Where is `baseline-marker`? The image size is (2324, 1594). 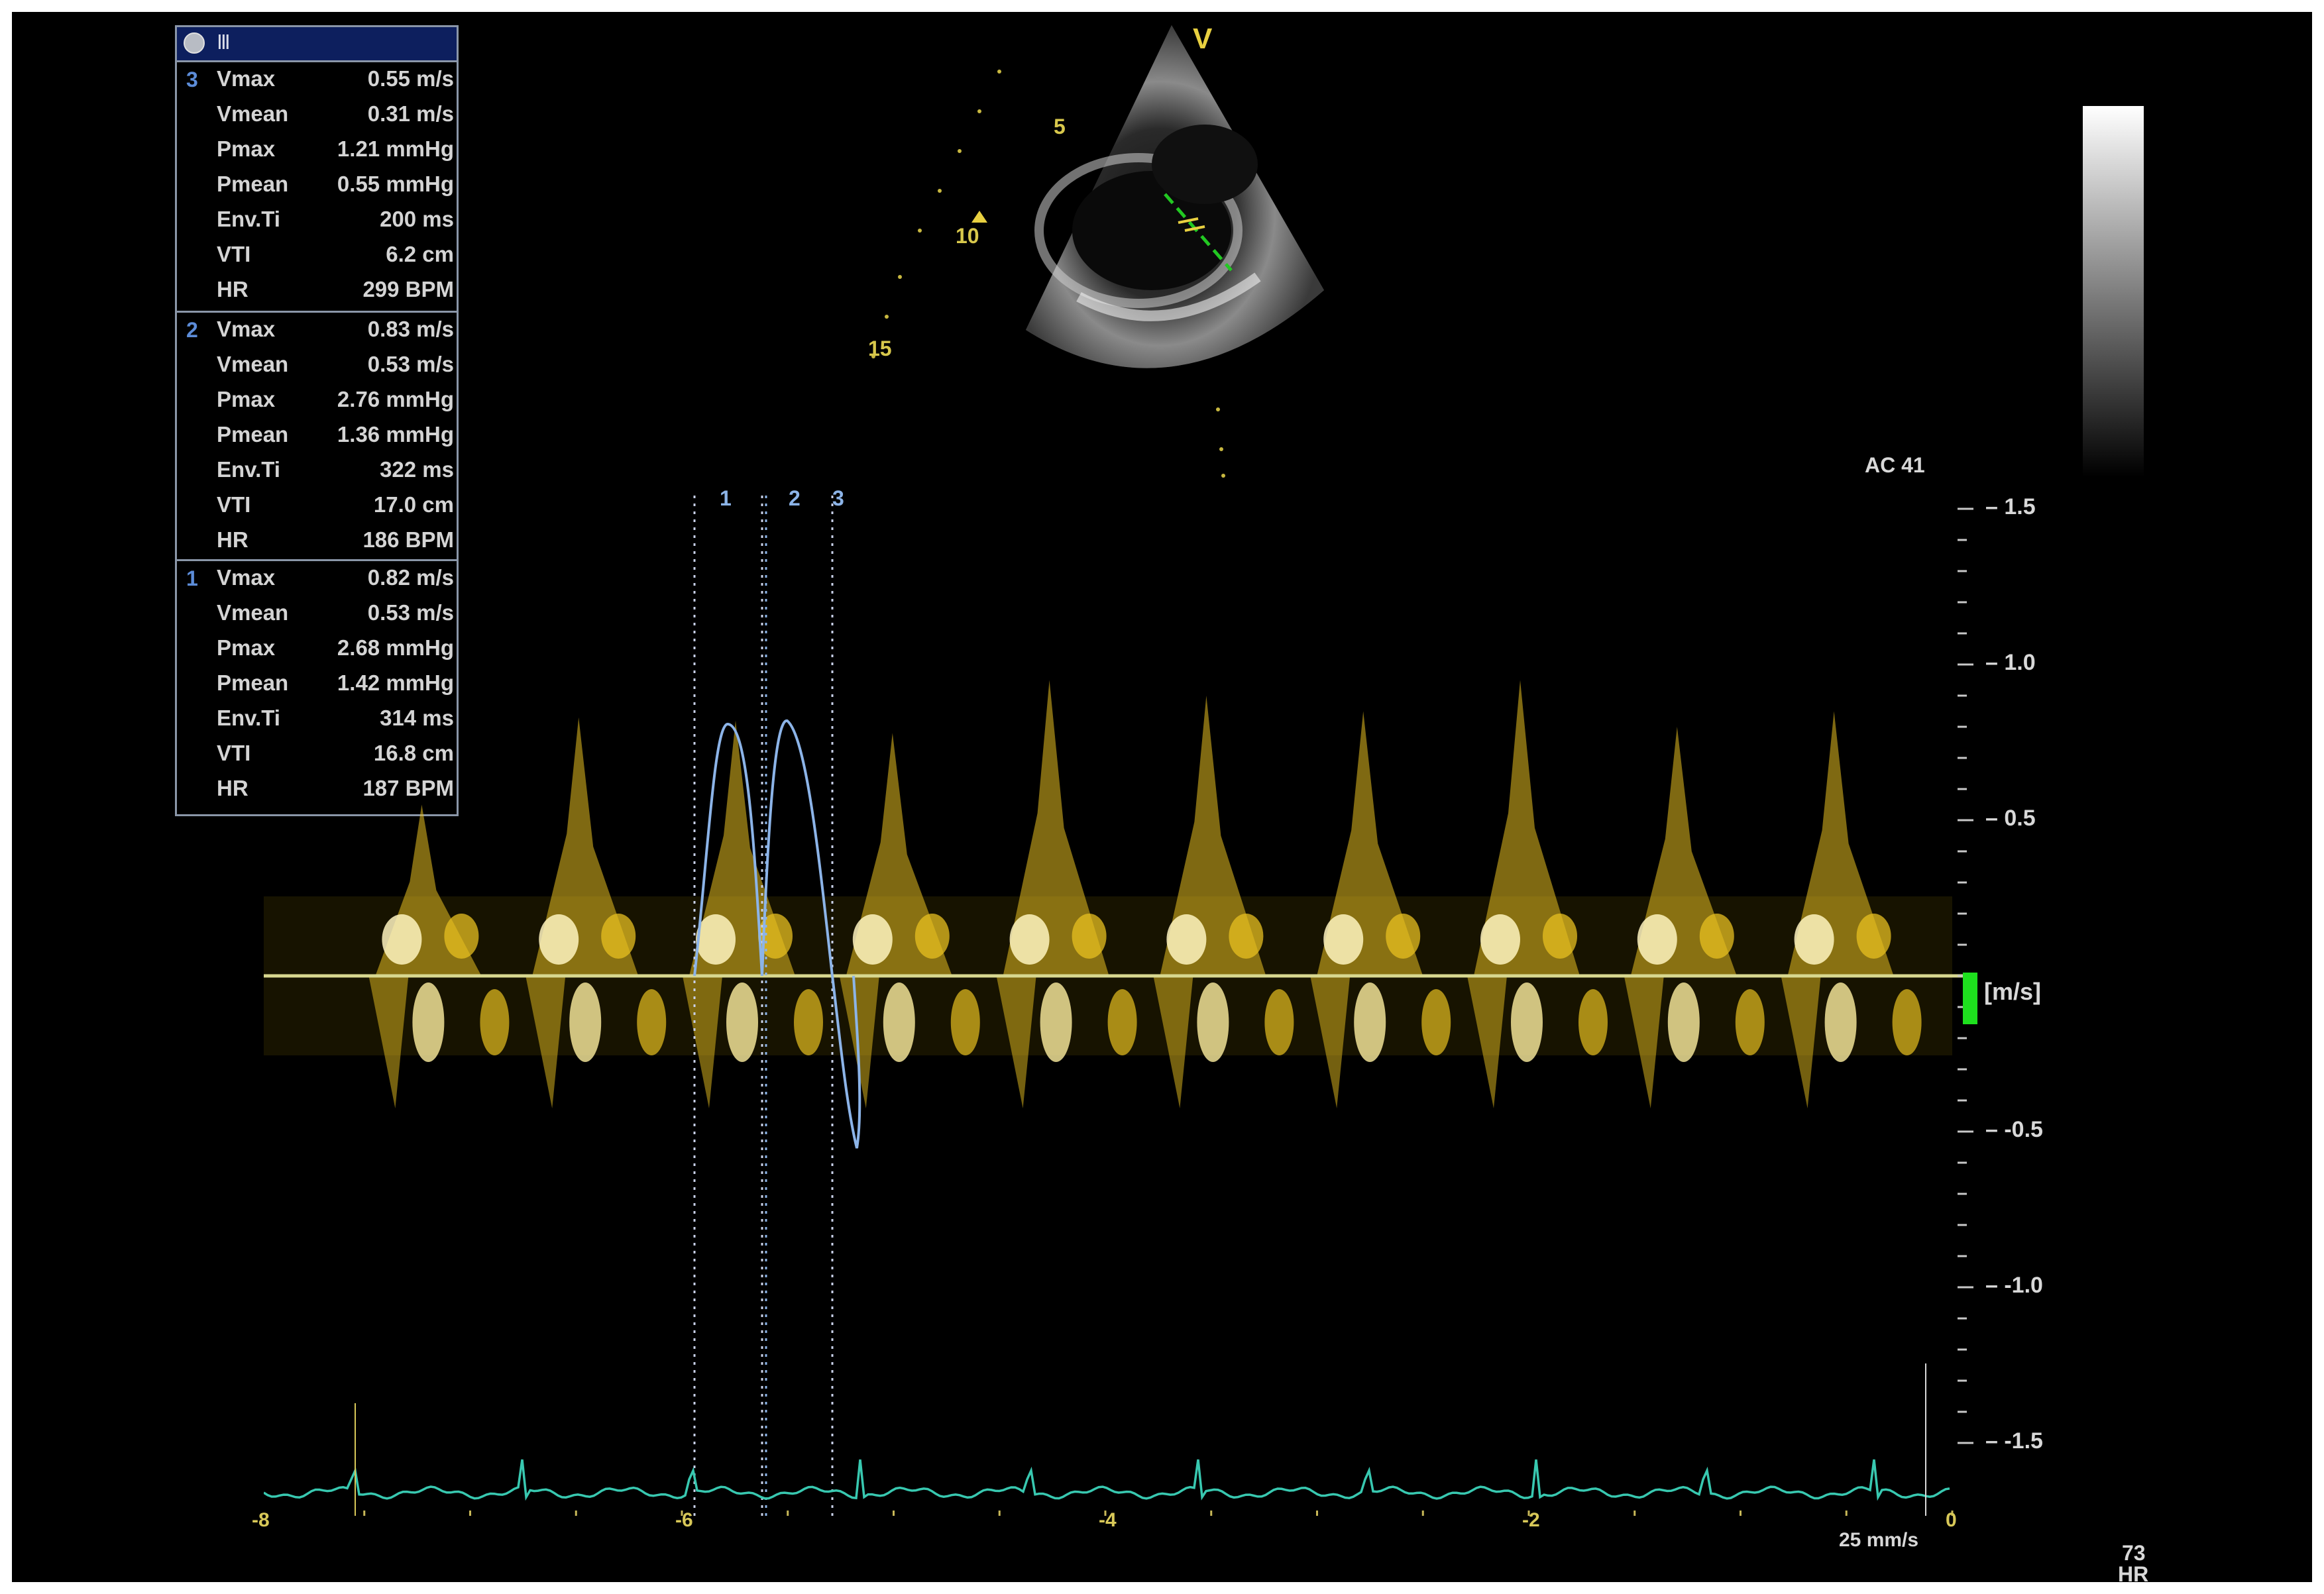 baseline-marker is located at coordinates (1970, 998).